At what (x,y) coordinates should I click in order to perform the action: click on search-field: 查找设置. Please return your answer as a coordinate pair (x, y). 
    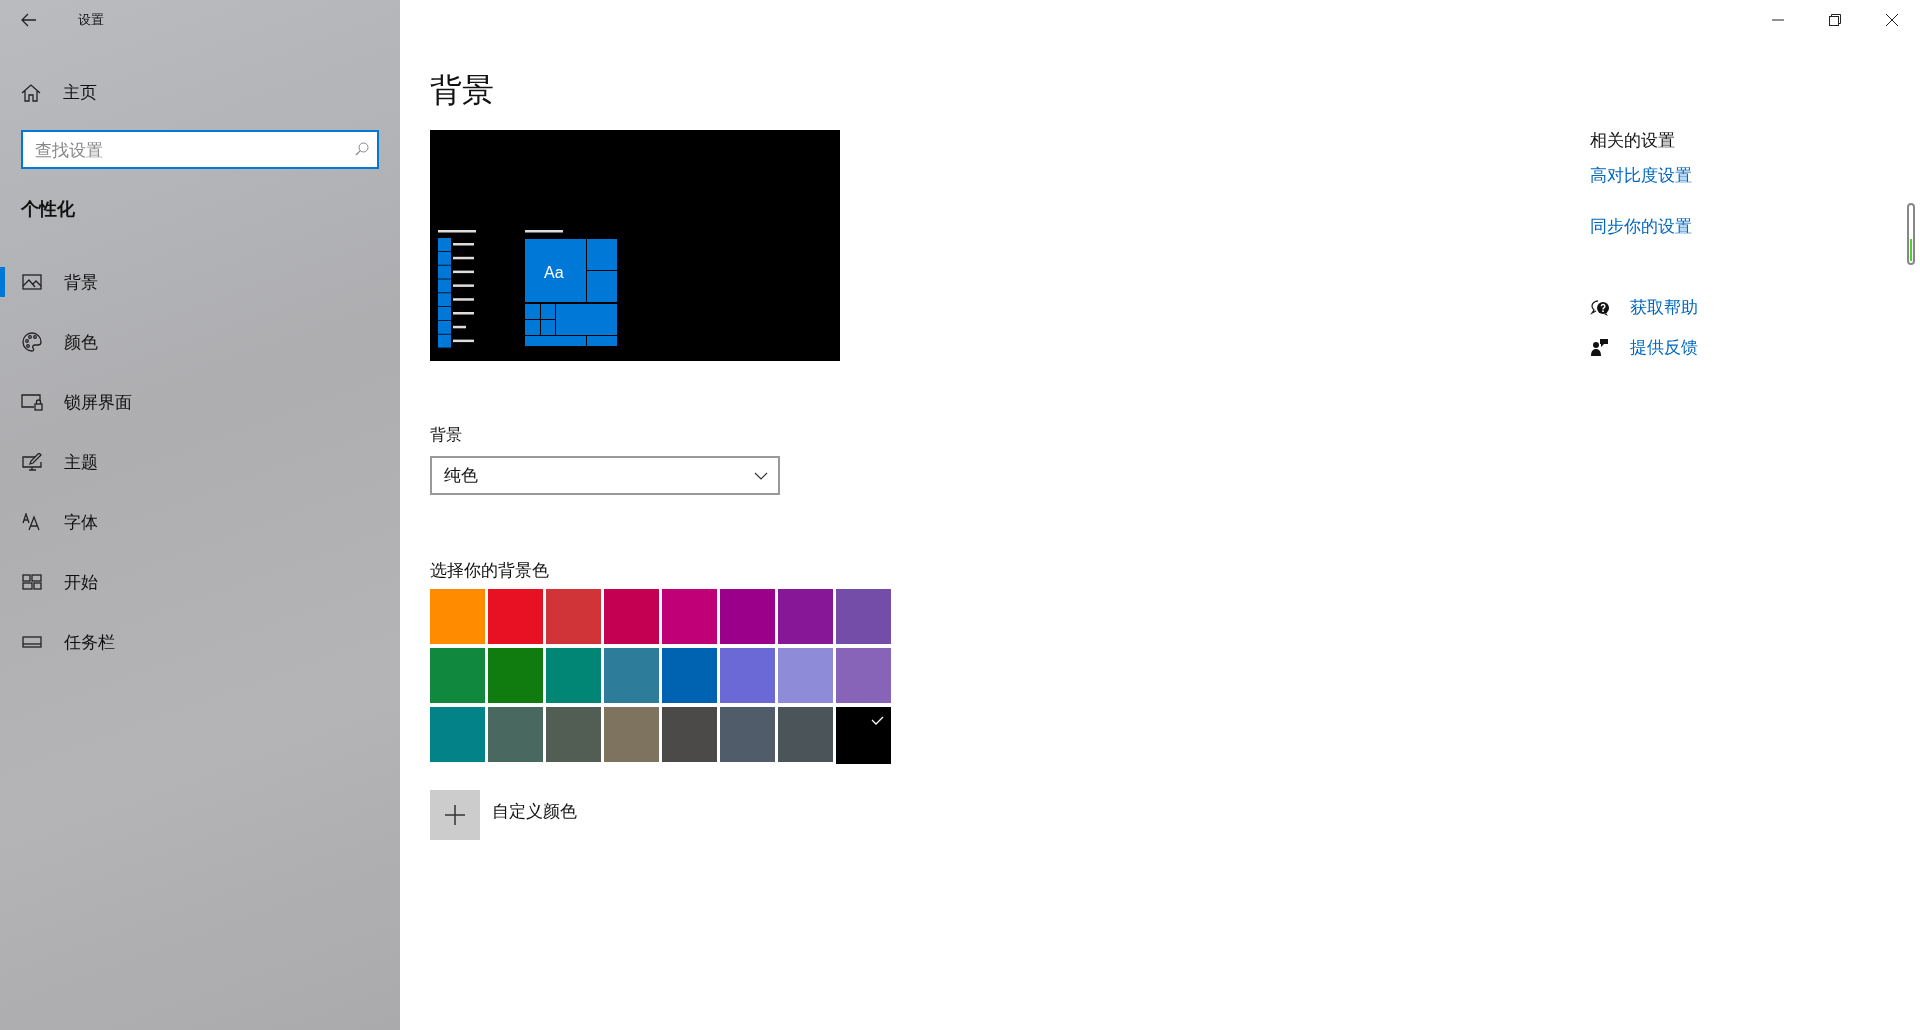
    Looking at the image, I should click on (200, 149).